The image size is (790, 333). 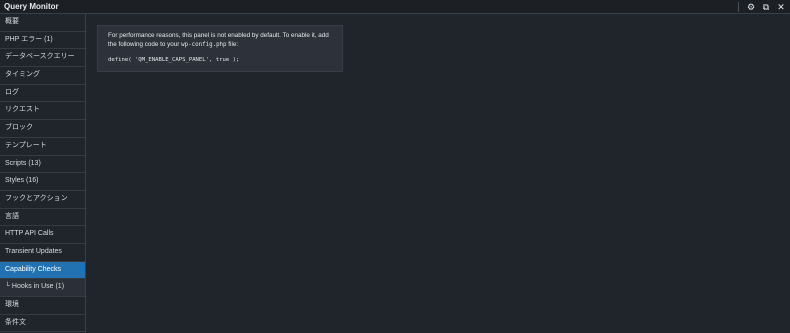 I want to click on sidebar-item-environment: 環境, so click(x=42, y=306).